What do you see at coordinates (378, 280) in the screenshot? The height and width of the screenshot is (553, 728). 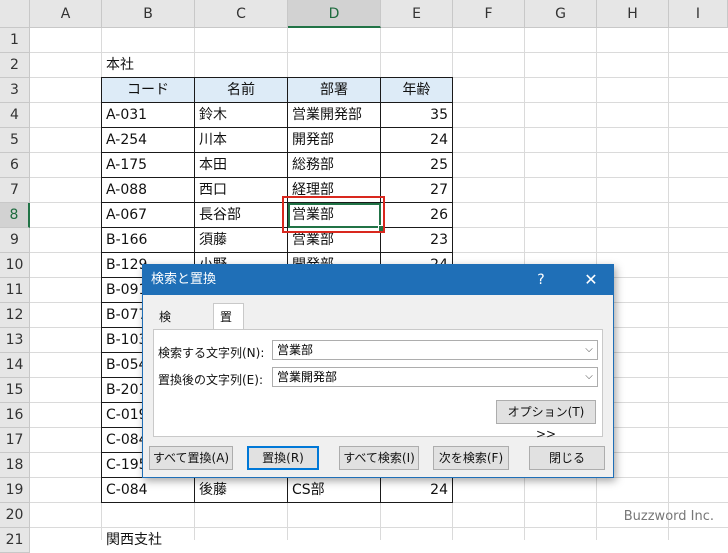 I see `dialog-titlebar: 検索と置換 ? ✕` at bounding box center [378, 280].